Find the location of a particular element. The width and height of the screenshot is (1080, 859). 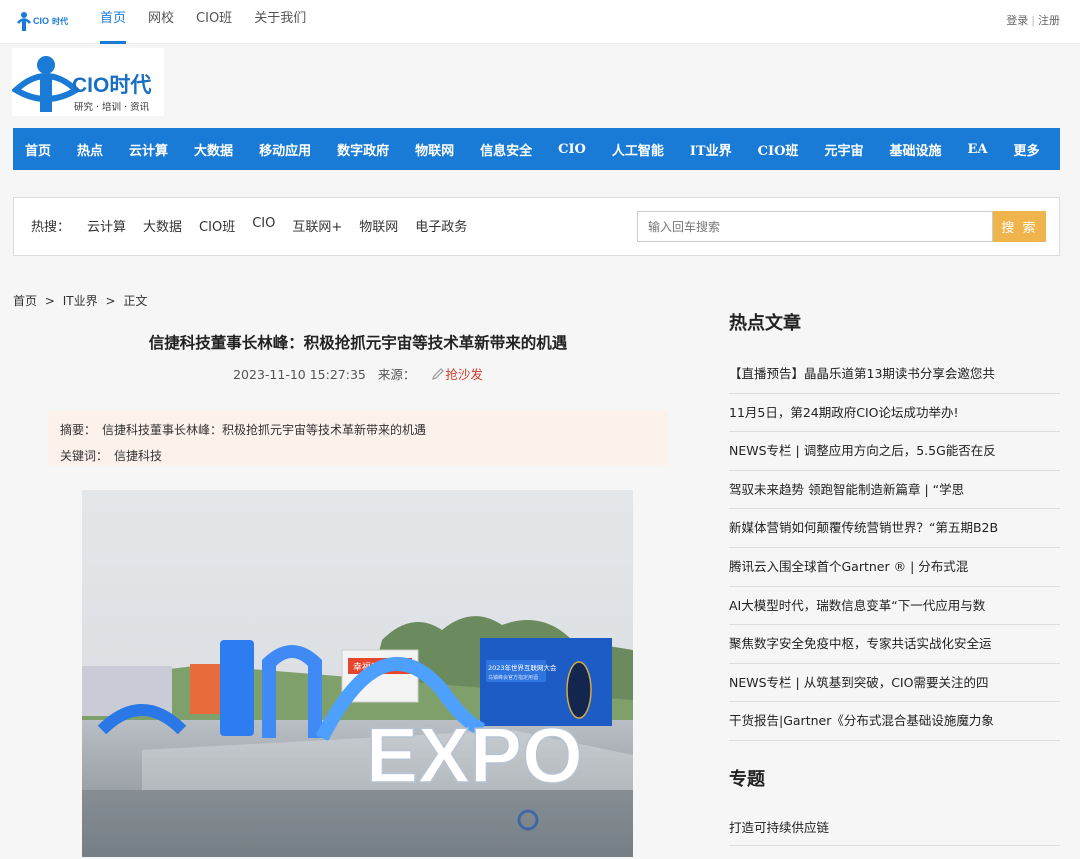

site-logo-small: CIO 时代 is located at coordinates (45, 21).